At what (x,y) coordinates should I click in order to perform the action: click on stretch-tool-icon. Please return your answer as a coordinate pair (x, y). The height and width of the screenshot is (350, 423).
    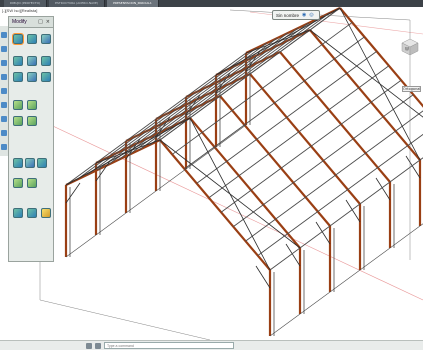
    Looking at the image, I should click on (46, 39).